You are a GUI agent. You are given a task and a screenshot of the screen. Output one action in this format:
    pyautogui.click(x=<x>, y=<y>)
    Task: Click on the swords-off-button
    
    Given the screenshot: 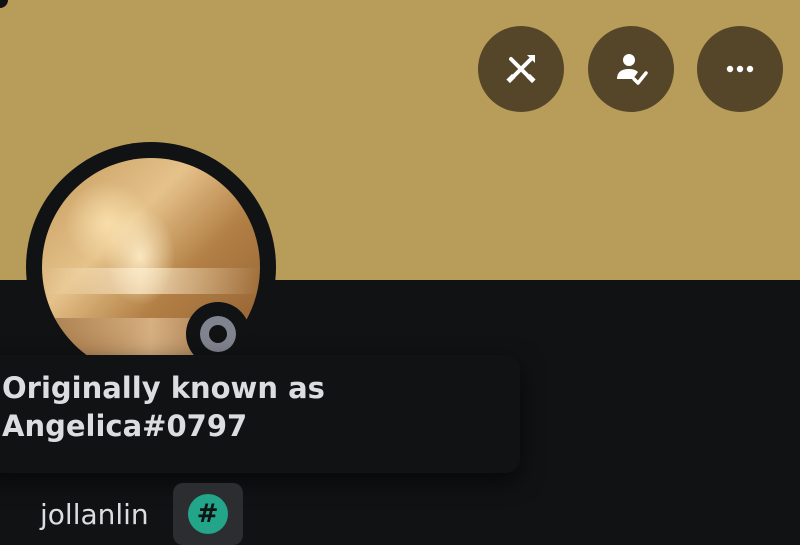 What is the action you would take?
    pyautogui.click(x=521, y=69)
    